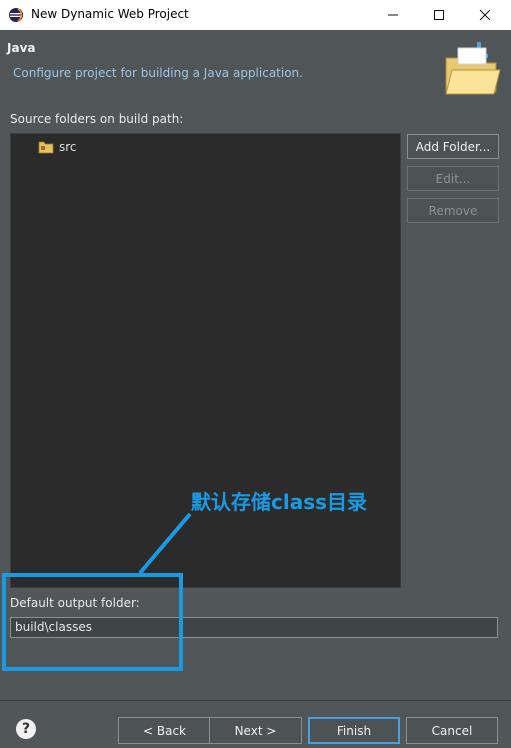 The image size is (511, 748). What do you see at coordinates (46, 147) in the screenshot?
I see `package-folder-icon` at bounding box center [46, 147].